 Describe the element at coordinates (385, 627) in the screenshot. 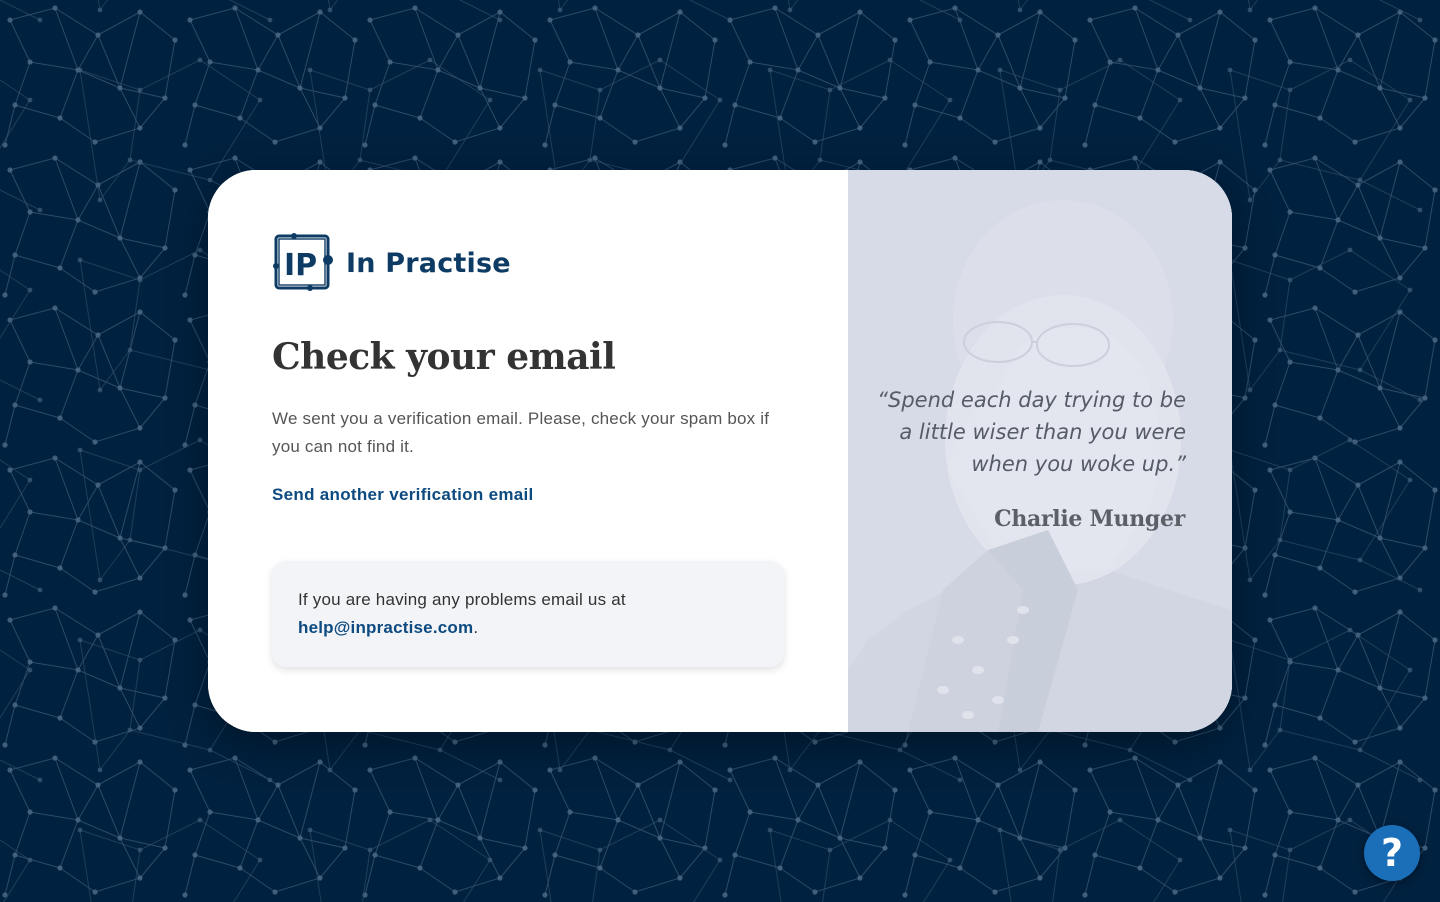

I see `help-email-link: help@inpractise.com` at that location.